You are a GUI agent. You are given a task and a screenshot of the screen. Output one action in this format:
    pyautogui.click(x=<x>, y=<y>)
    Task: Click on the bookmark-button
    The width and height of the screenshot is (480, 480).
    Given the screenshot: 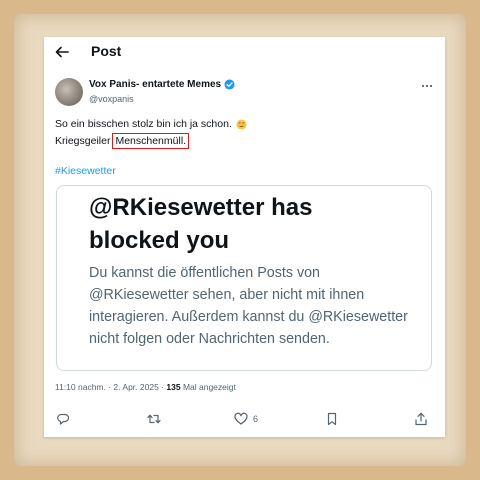 What is the action you would take?
    pyautogui.click(x=332, y=419)
    